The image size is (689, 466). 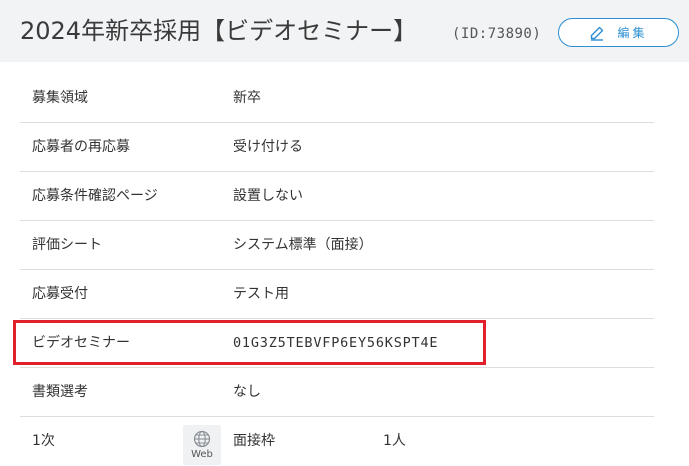 I want to click on stage-label: 1次, so click(x=43, y=441).